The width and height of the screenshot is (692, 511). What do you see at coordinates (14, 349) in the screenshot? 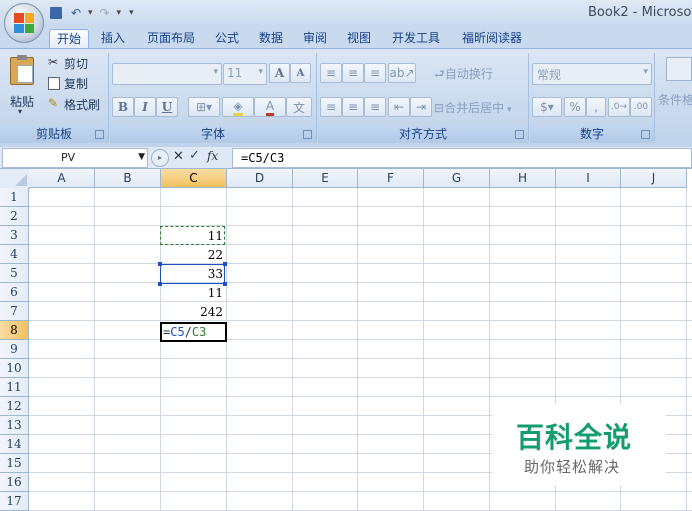
I see `row-header-9: 9` at bounding box center [14, 349].